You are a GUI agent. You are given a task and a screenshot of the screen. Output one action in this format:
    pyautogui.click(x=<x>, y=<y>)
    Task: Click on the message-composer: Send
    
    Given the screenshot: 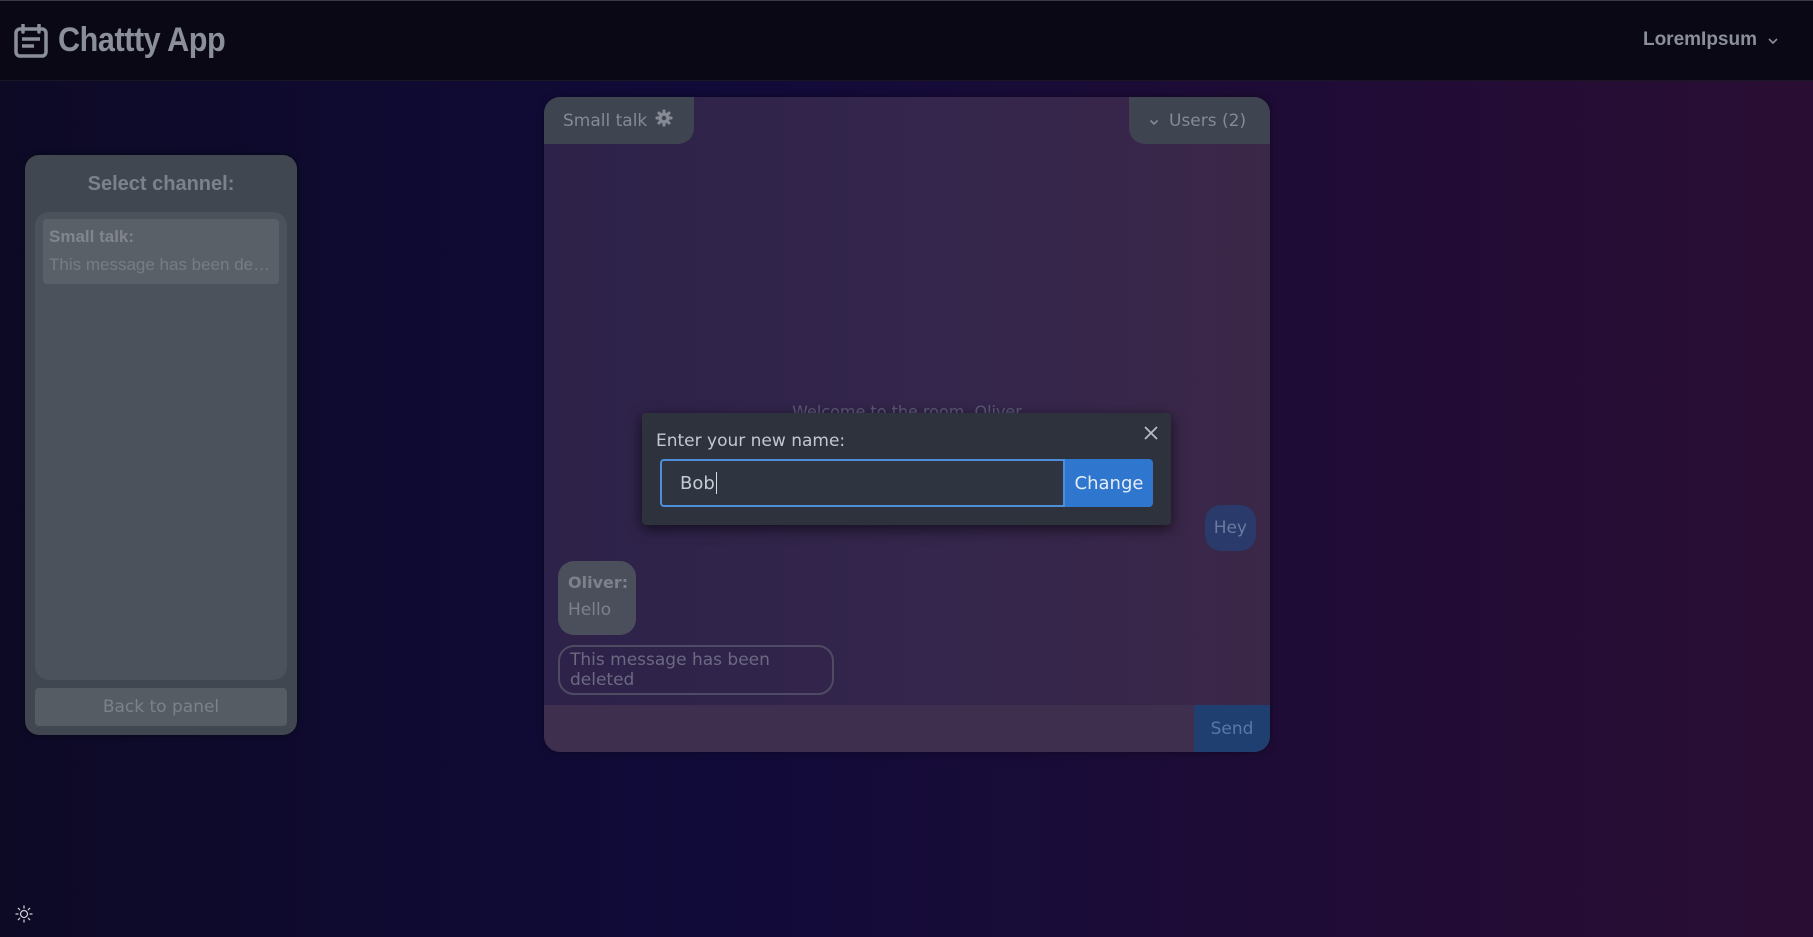 What is the action you would take?
    pyautogui.click(x=907, y=728)
    